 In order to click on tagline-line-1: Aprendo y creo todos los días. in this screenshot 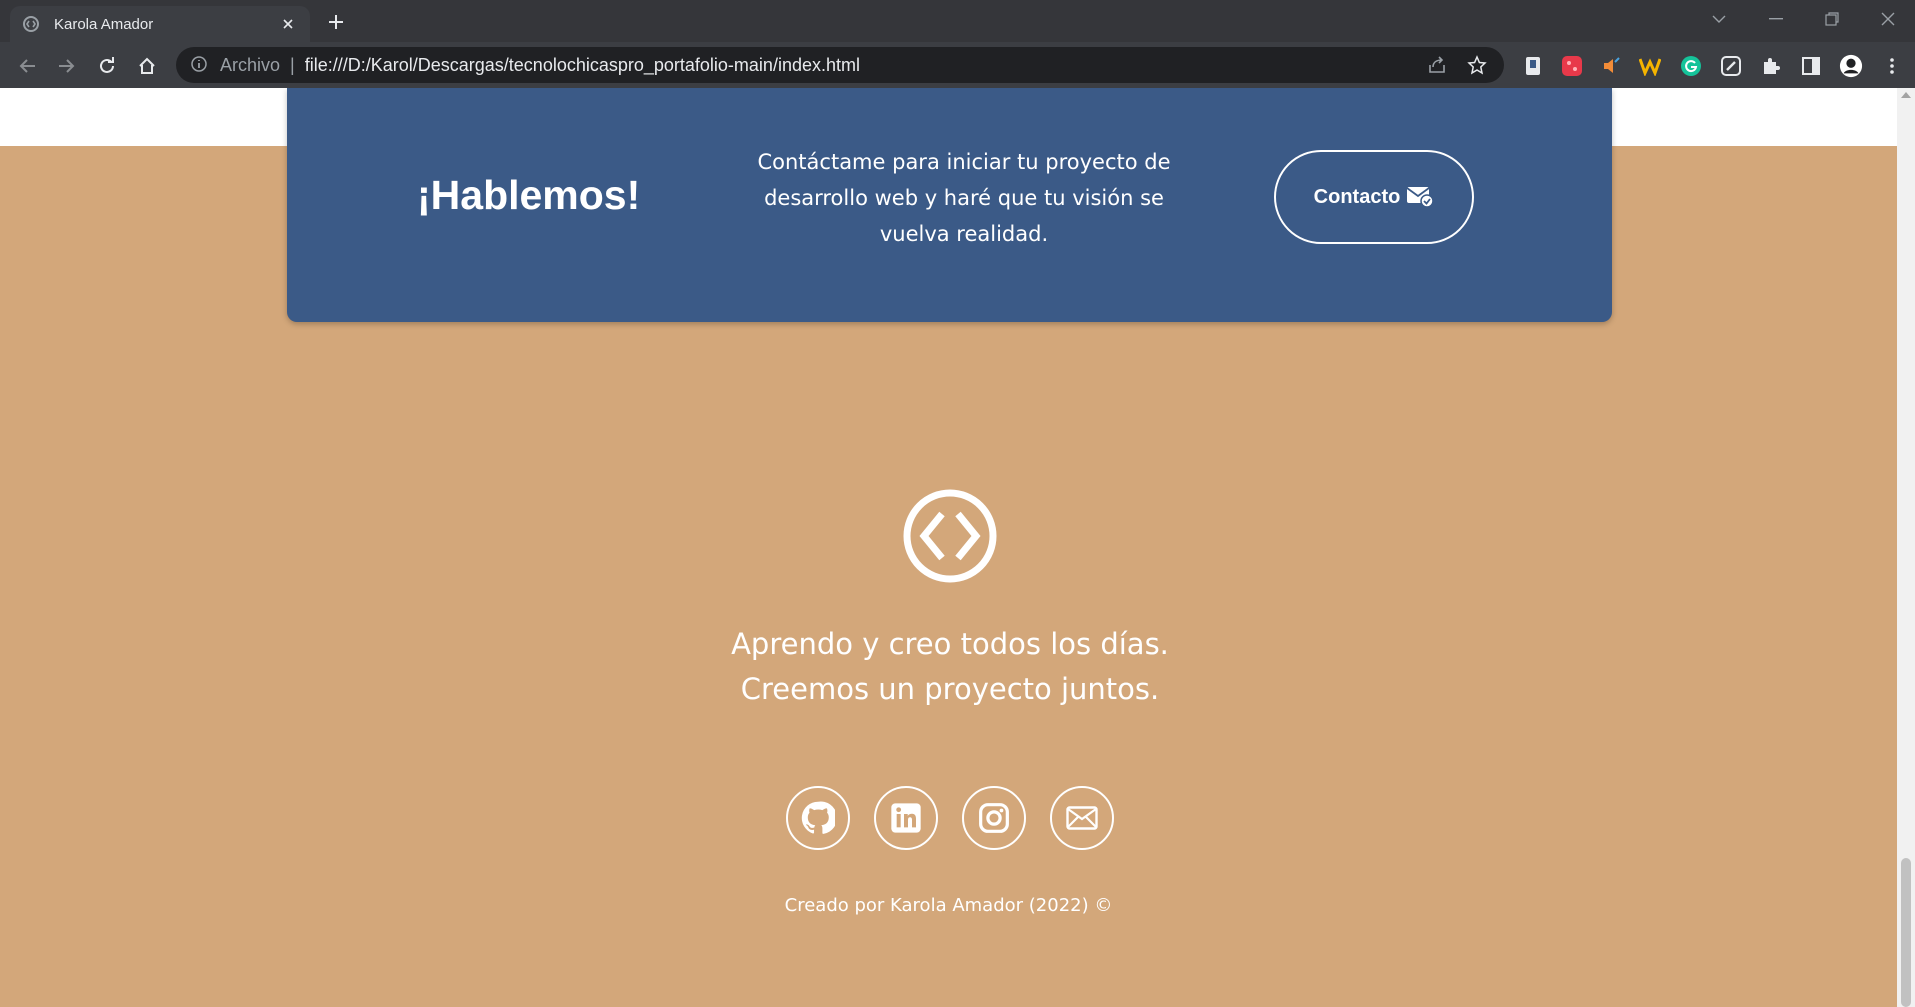, I will do `click(950, 644)`.